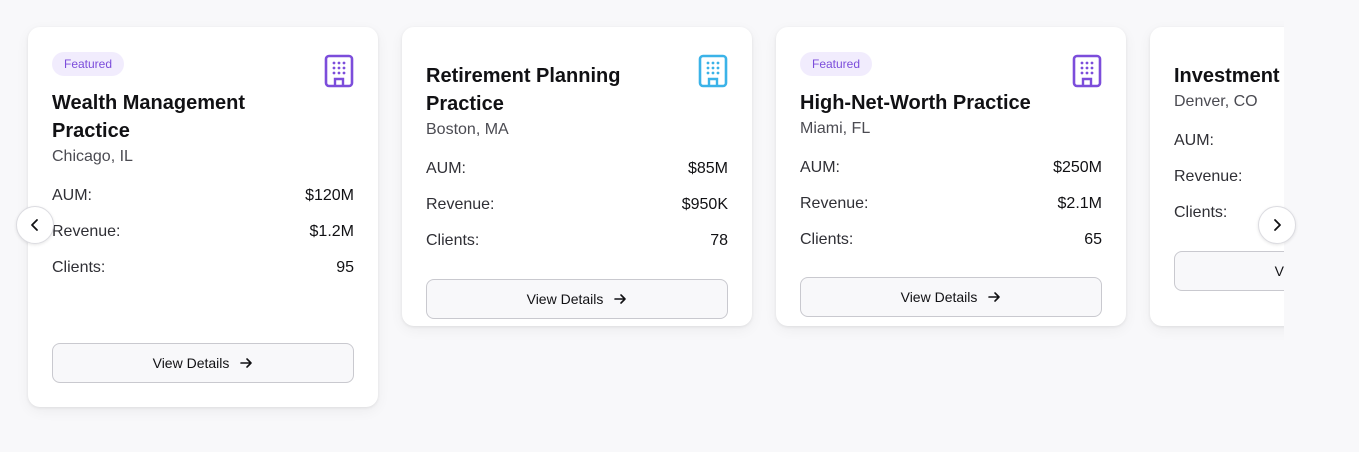 This screenshot has height=452, width=1359. I want to click on practice-location: Chicago, IL, so click(92, 156).